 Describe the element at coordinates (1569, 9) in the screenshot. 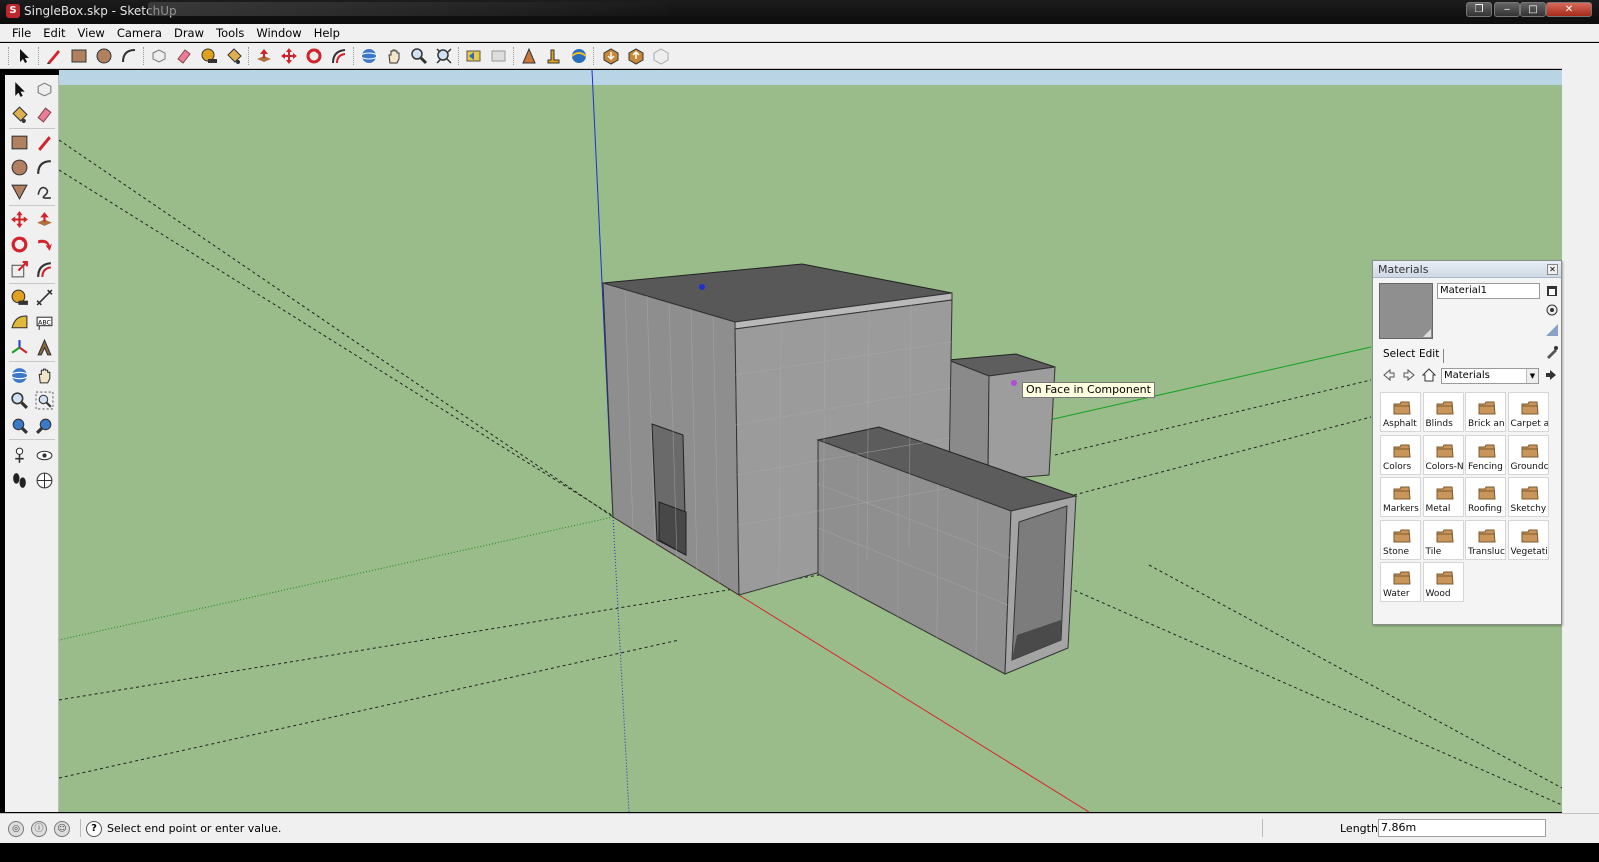

I see `close-button: ✕` at that location.